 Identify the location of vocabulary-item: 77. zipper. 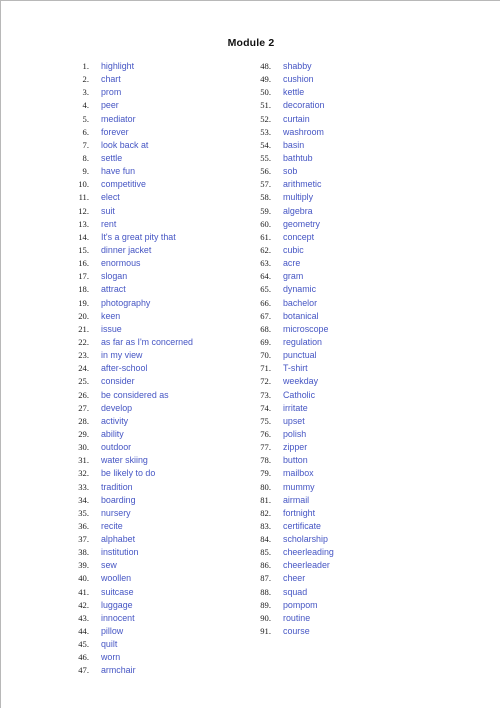
(335, 447).